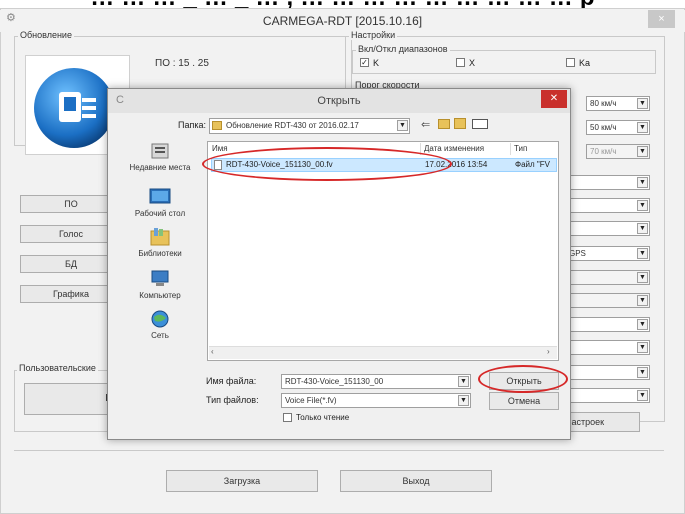 Image resolution: width=685 pixels, height=514 pixels. What do you see at coordinates (192, 125) in the screenshot?
I see `folder-label: Папка:` at bounding box center [192, 125].